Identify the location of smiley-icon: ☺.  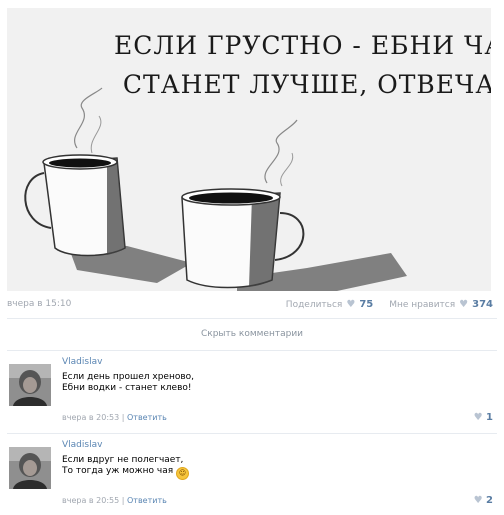
(183, 473).